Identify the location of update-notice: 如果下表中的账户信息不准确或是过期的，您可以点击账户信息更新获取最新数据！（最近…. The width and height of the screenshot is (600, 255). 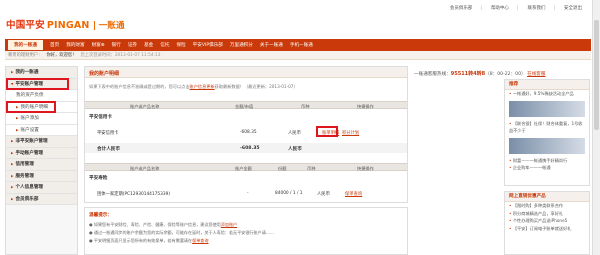
(193, 86).